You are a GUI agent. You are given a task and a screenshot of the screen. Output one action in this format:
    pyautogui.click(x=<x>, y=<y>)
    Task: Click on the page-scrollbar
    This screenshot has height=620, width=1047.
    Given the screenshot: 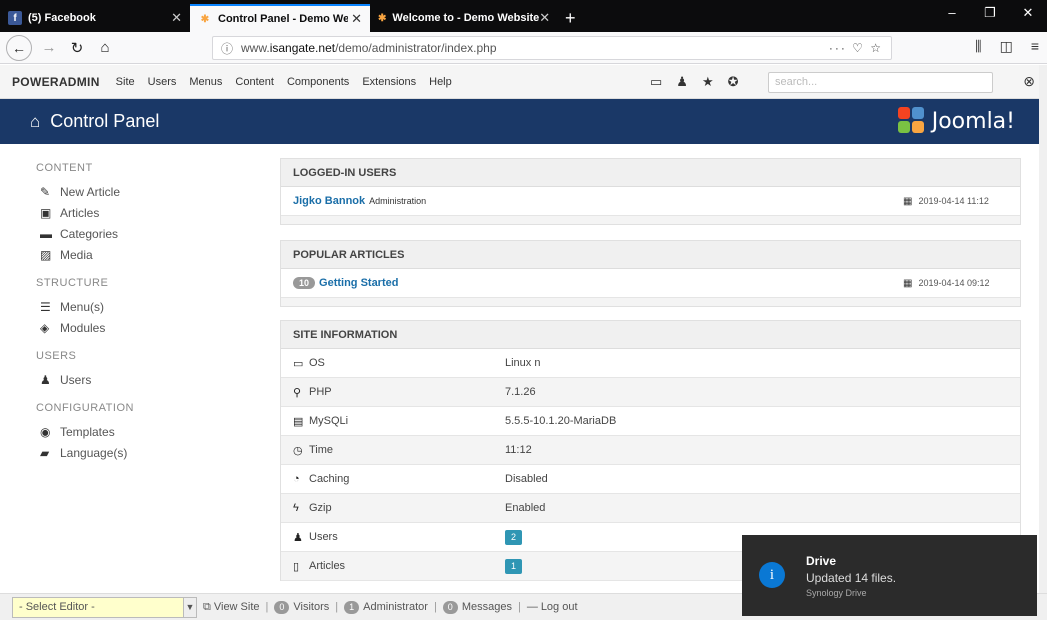 What is the action you would take?
    pyautogui.click(x=1043, y=329)
    